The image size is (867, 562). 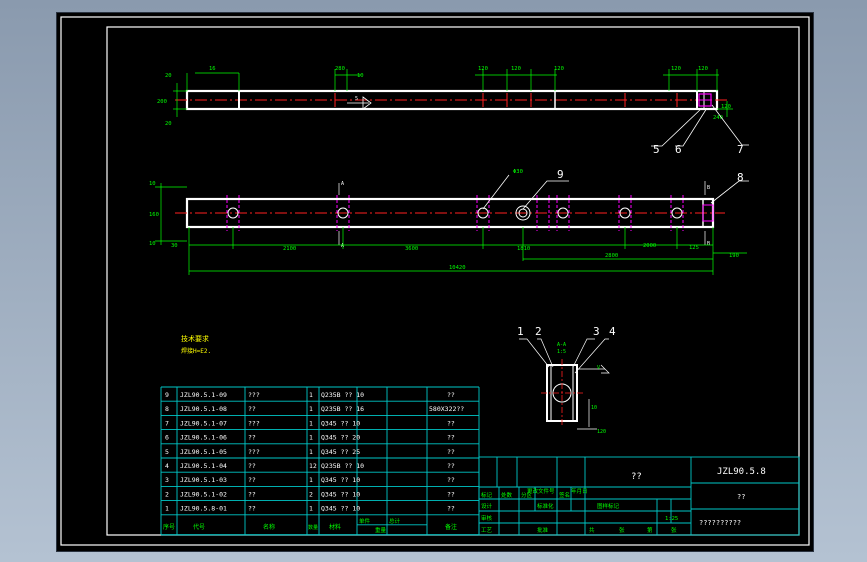 I want to click on section-weld-mark: V, so click(x=598, y=368).